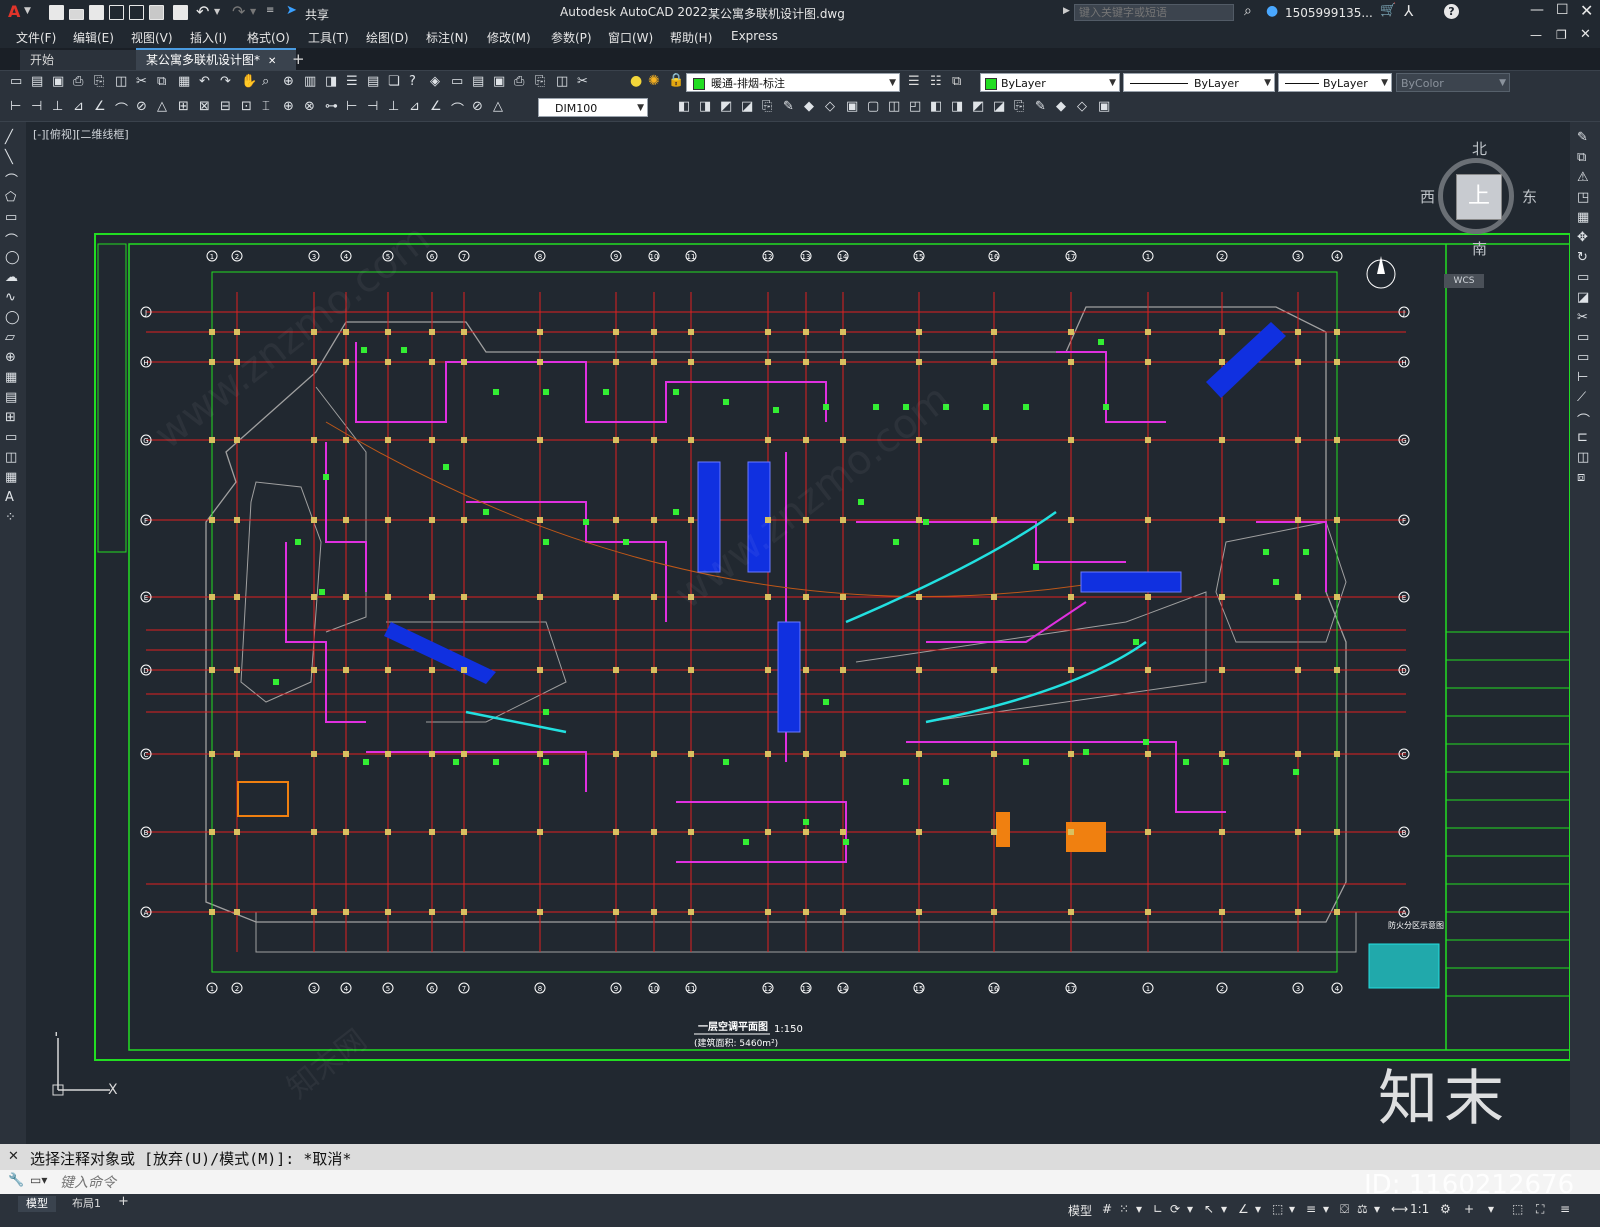 Image resolution: width=1600 pixels, height=1227 pixels. What do you see at coordinates (630, 37) in the screenshot?
I see `menu-window: 窗口(W)` at bounding box center [630, 37].